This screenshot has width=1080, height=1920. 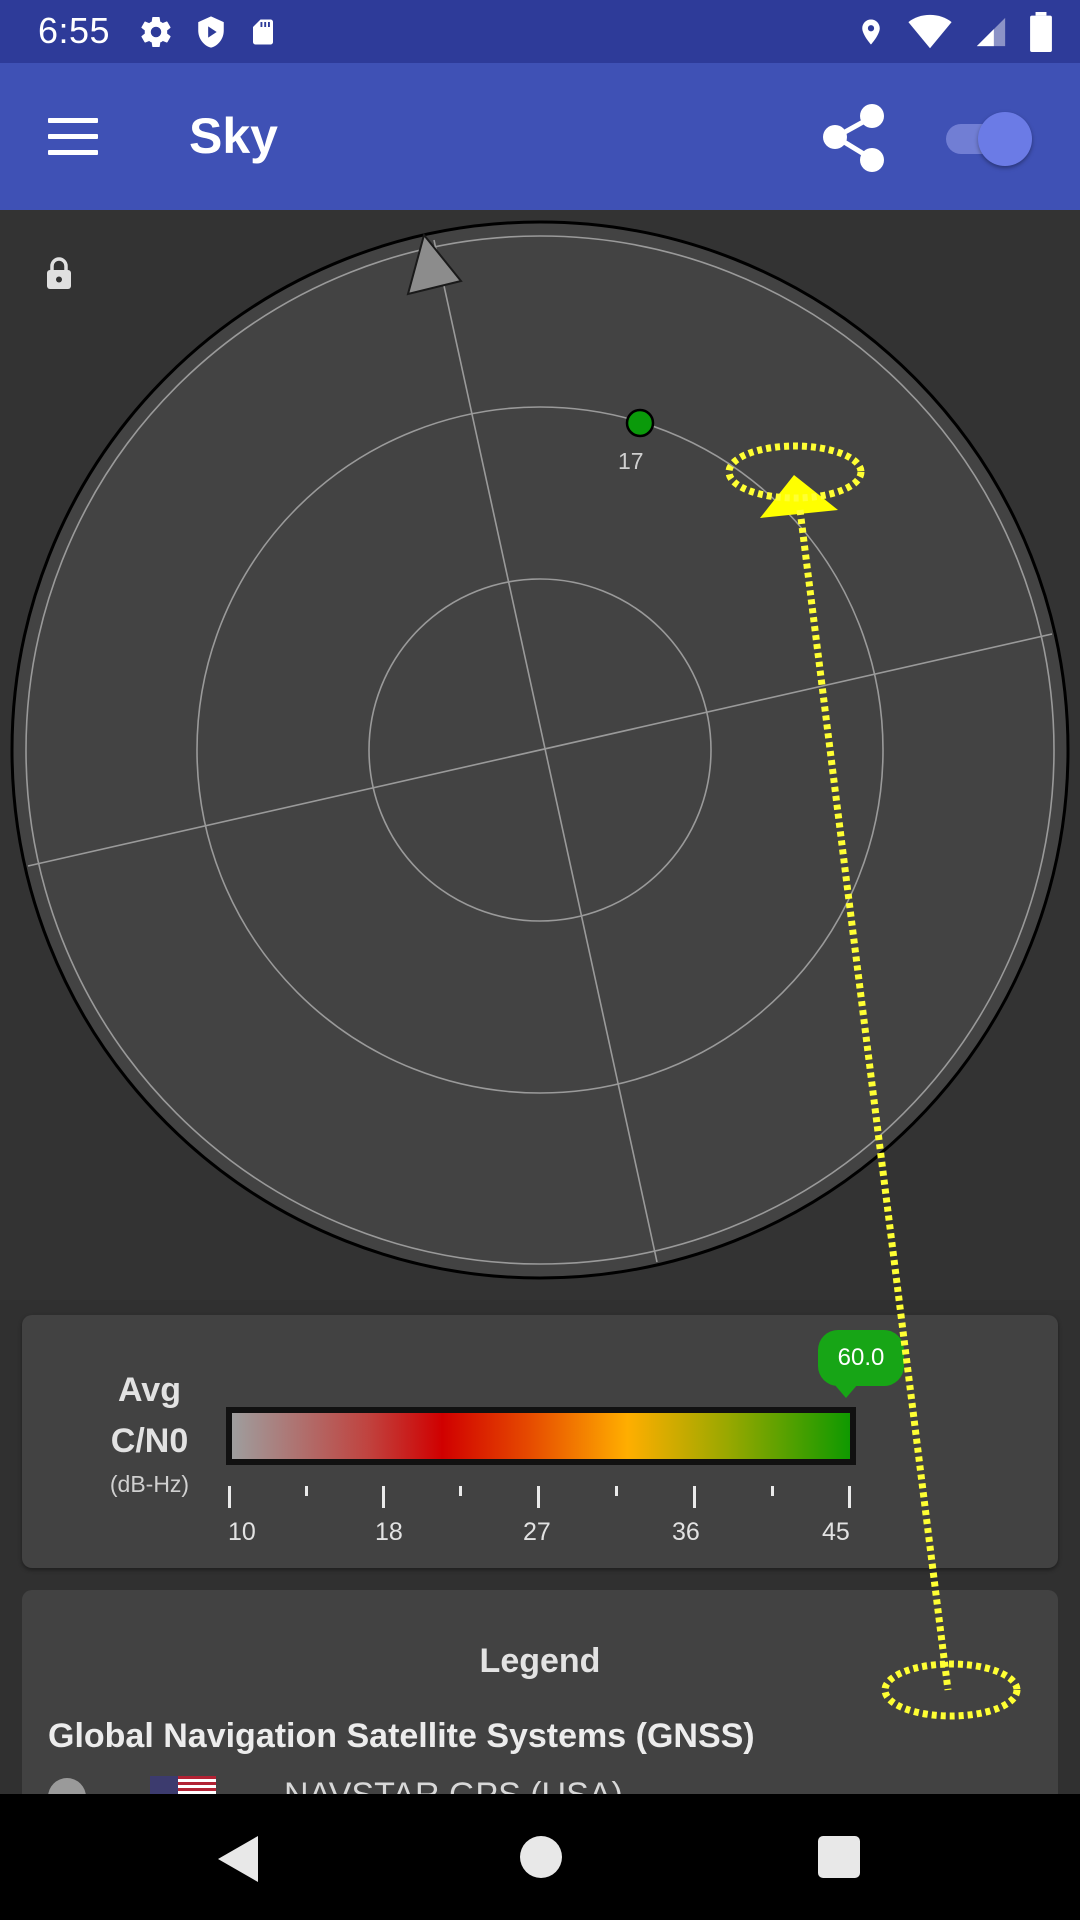 What do you see at coordinates (836, 1532) in the screenshot?
I see `cn0-tick-label: 45` at bounding box center [836, 1532].